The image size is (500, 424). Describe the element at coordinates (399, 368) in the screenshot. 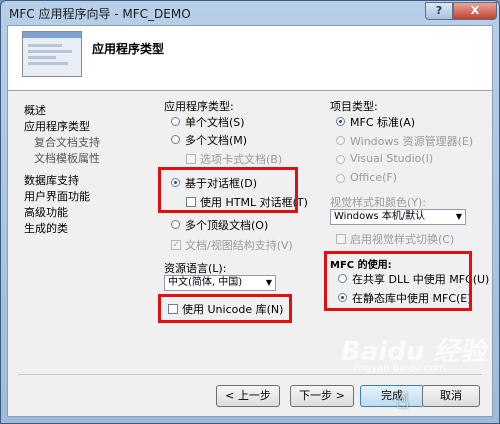

I see `watermark-url: jingyan.baidu.com` at that location.